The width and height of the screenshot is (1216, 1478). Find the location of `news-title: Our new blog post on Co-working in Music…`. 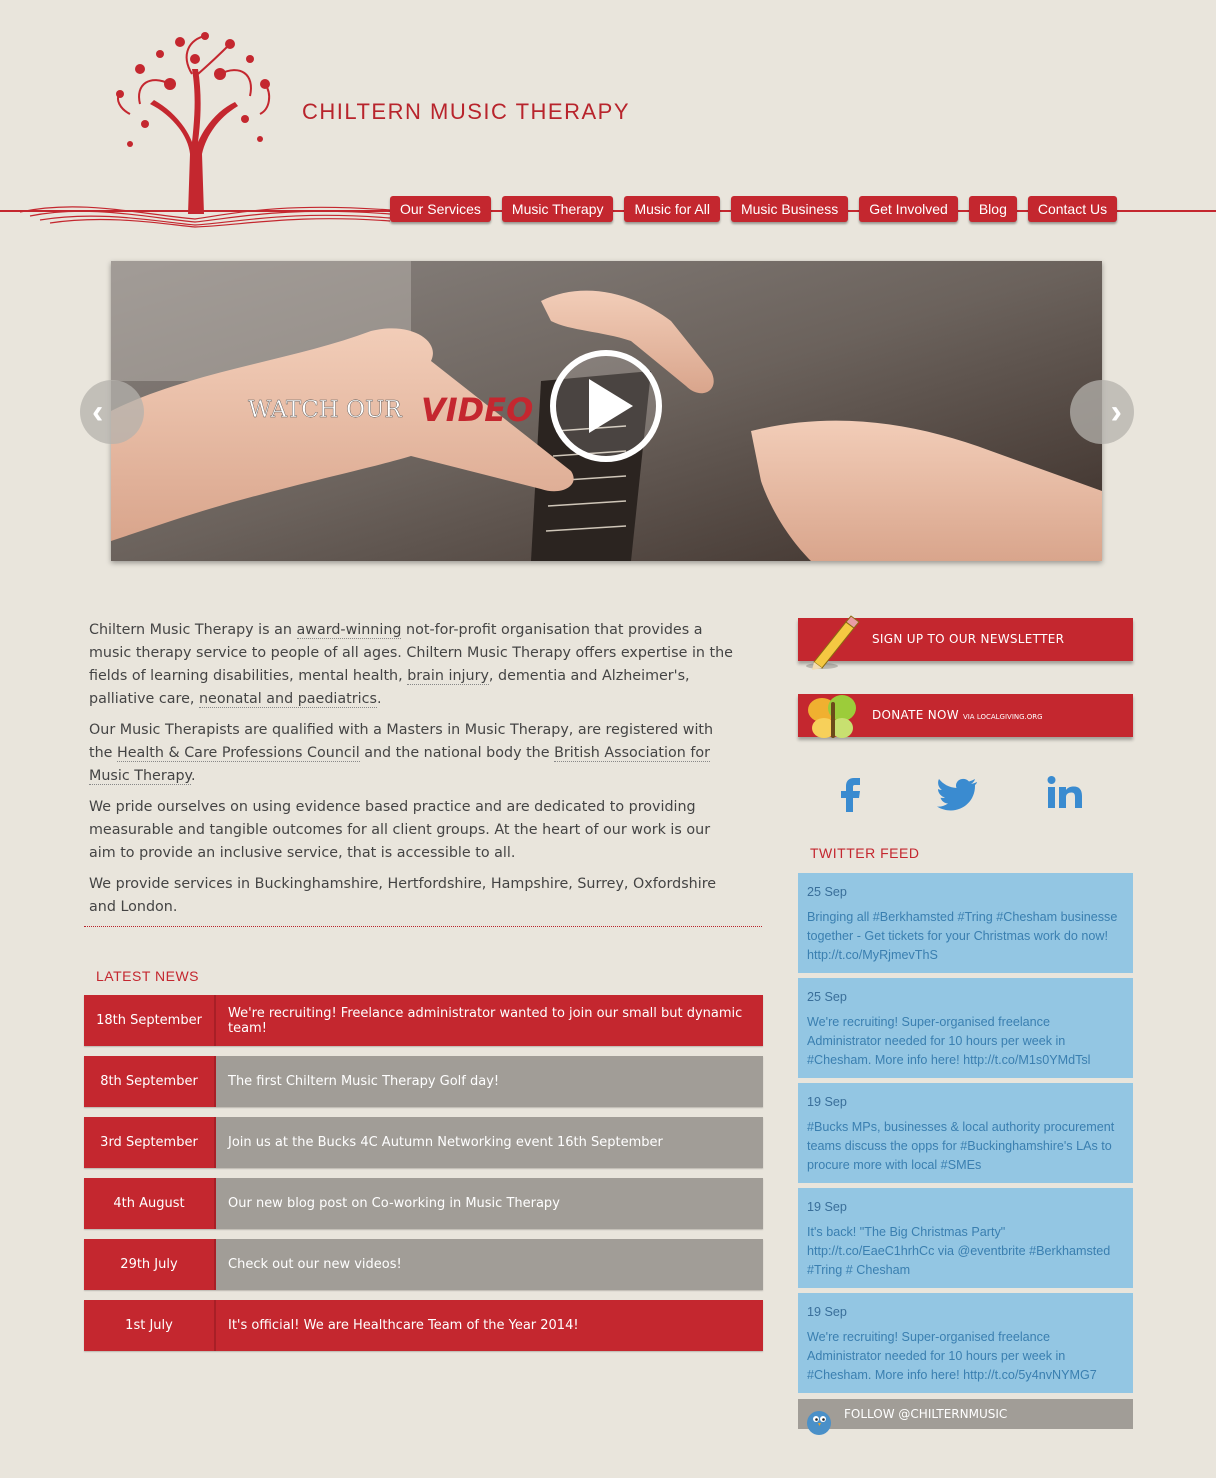

news-title: Our new blog post on Co-working in Music… is located at coordinates (489, 1203).